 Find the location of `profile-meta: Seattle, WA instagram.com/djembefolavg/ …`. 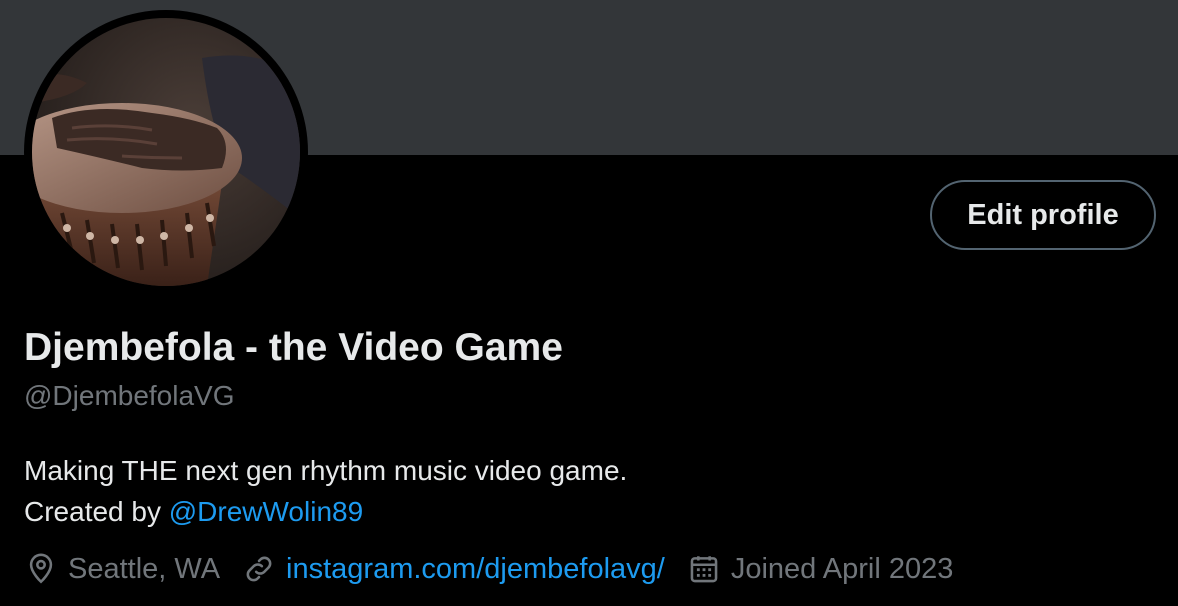

profile-meta: Seattle, WA instagram.com/djembefolavg/ … is located at coordinates (499, 569).